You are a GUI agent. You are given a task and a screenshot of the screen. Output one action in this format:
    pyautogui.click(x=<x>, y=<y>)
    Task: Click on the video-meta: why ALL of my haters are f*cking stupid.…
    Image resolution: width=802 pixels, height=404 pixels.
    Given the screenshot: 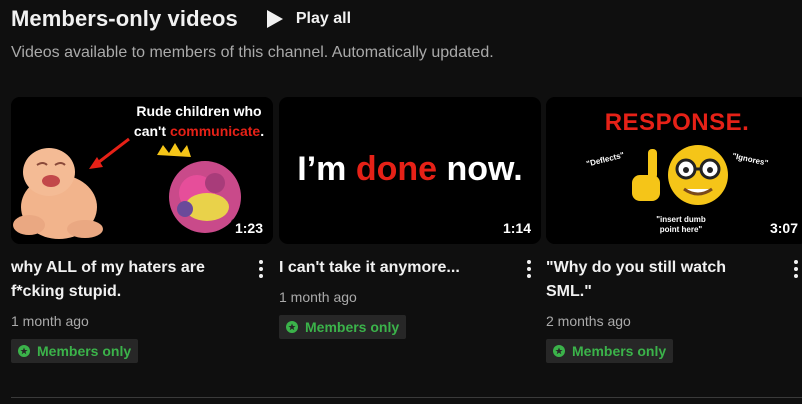 What is the action you would take?
    pyautogui.click(x=142, y=309)
    